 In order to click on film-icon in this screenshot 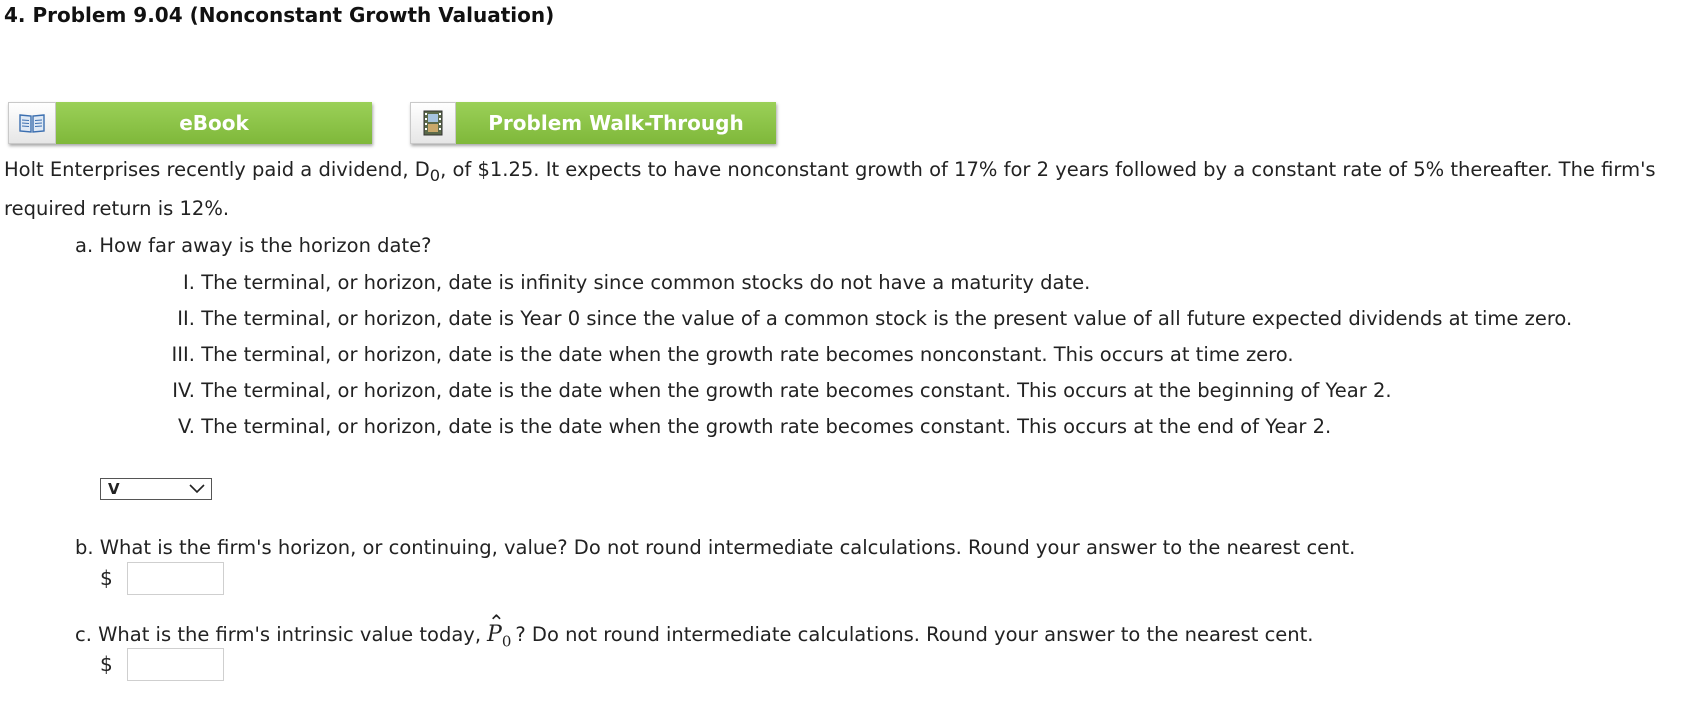, I will do `click(433, 123)`.